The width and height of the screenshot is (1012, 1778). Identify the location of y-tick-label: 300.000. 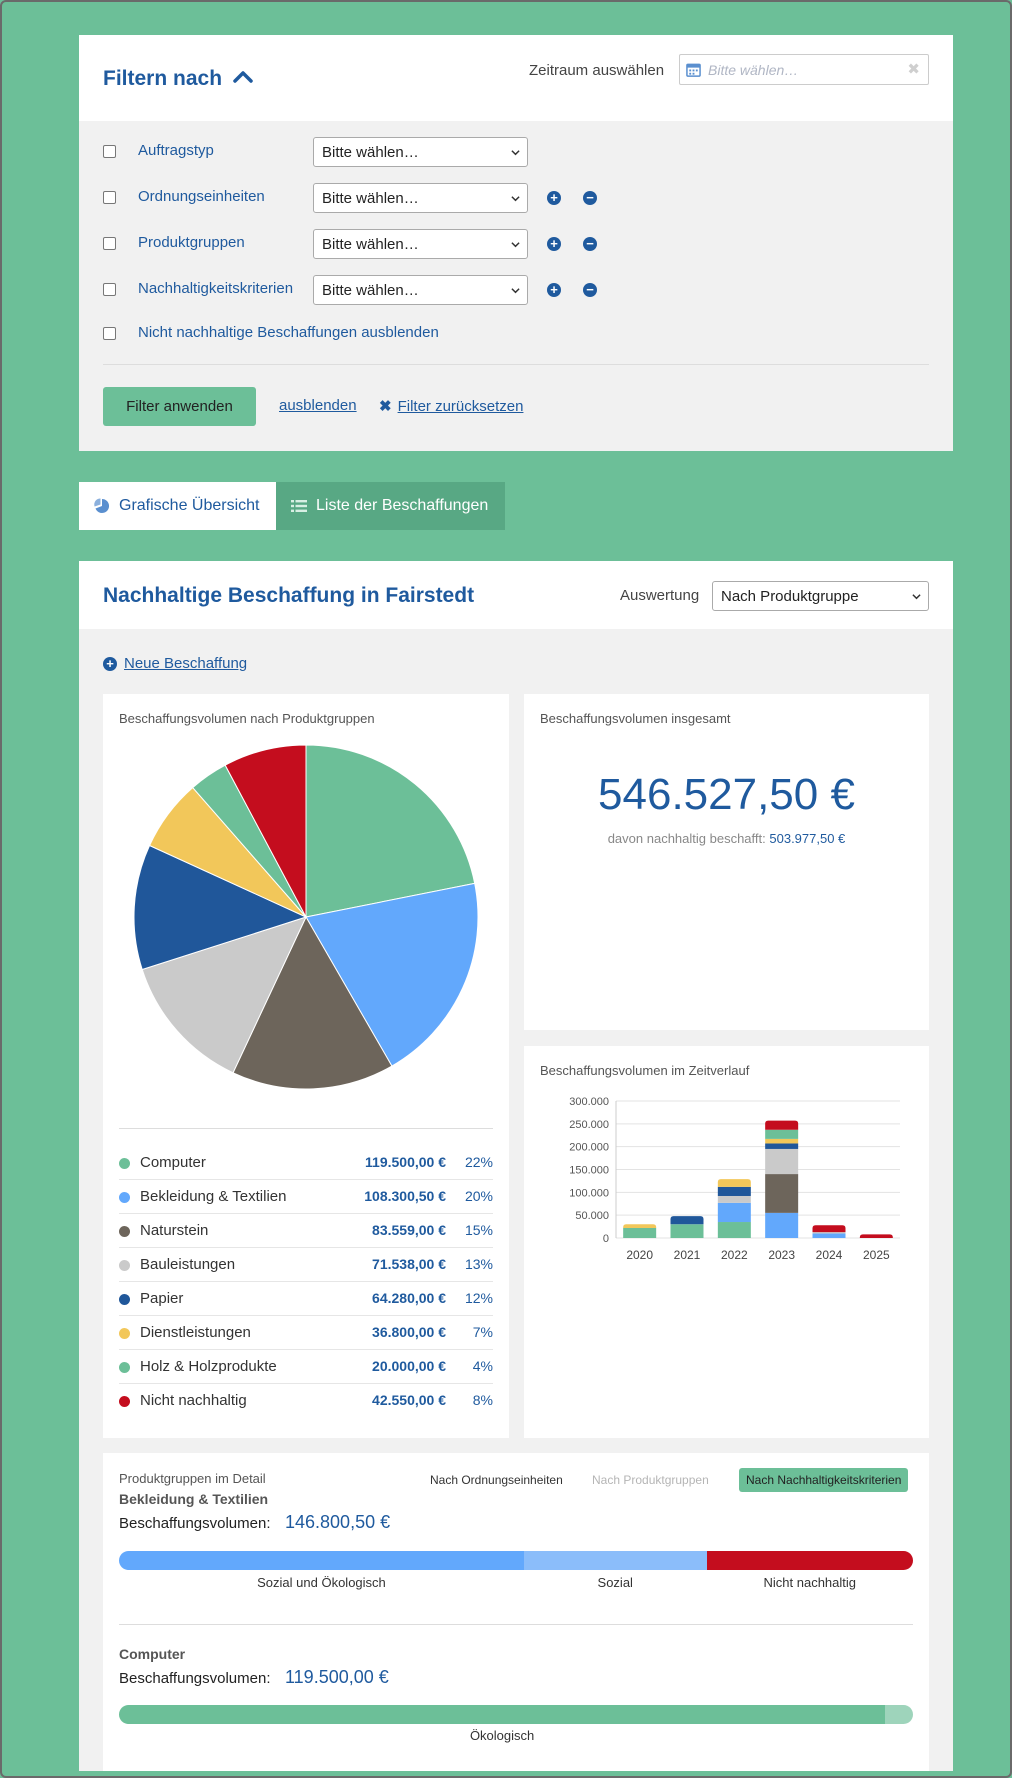
(589, 1102).